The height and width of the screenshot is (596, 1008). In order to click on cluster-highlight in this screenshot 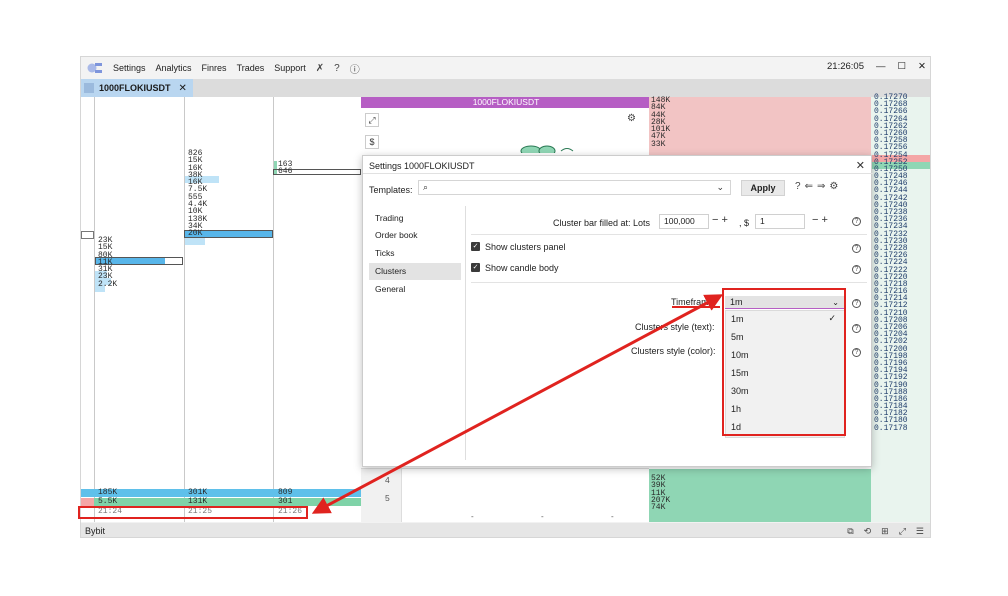, I will do `click(87, 235)`.